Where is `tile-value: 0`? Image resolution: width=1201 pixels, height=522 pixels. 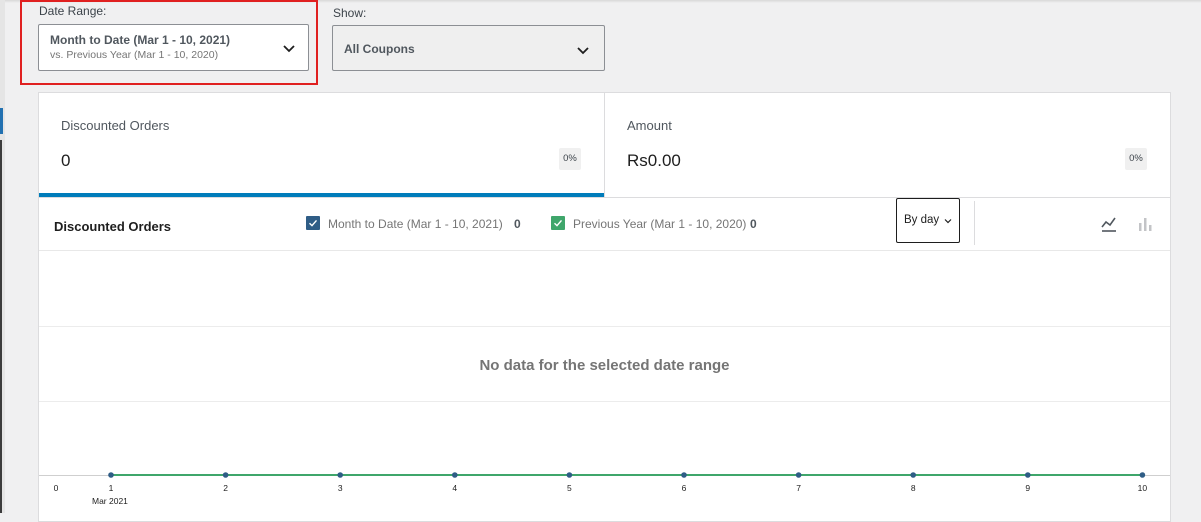 tile-value: 0 is located at coordinates (66, 160).